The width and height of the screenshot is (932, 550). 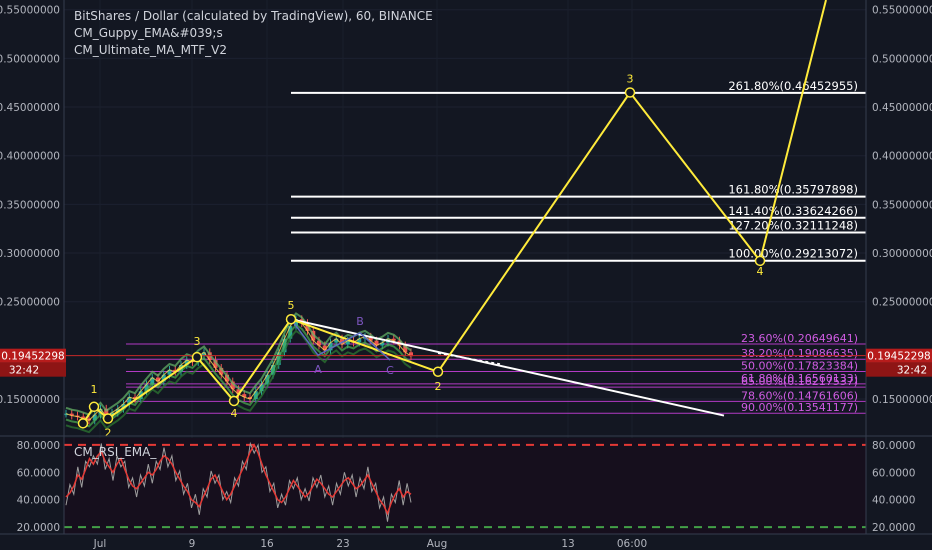 What do you see at coordinates (799, 381) in the screenshot?
I see `fib-retracement-label: 65.00%(0.16217537)` at bounding box center [799, 381].